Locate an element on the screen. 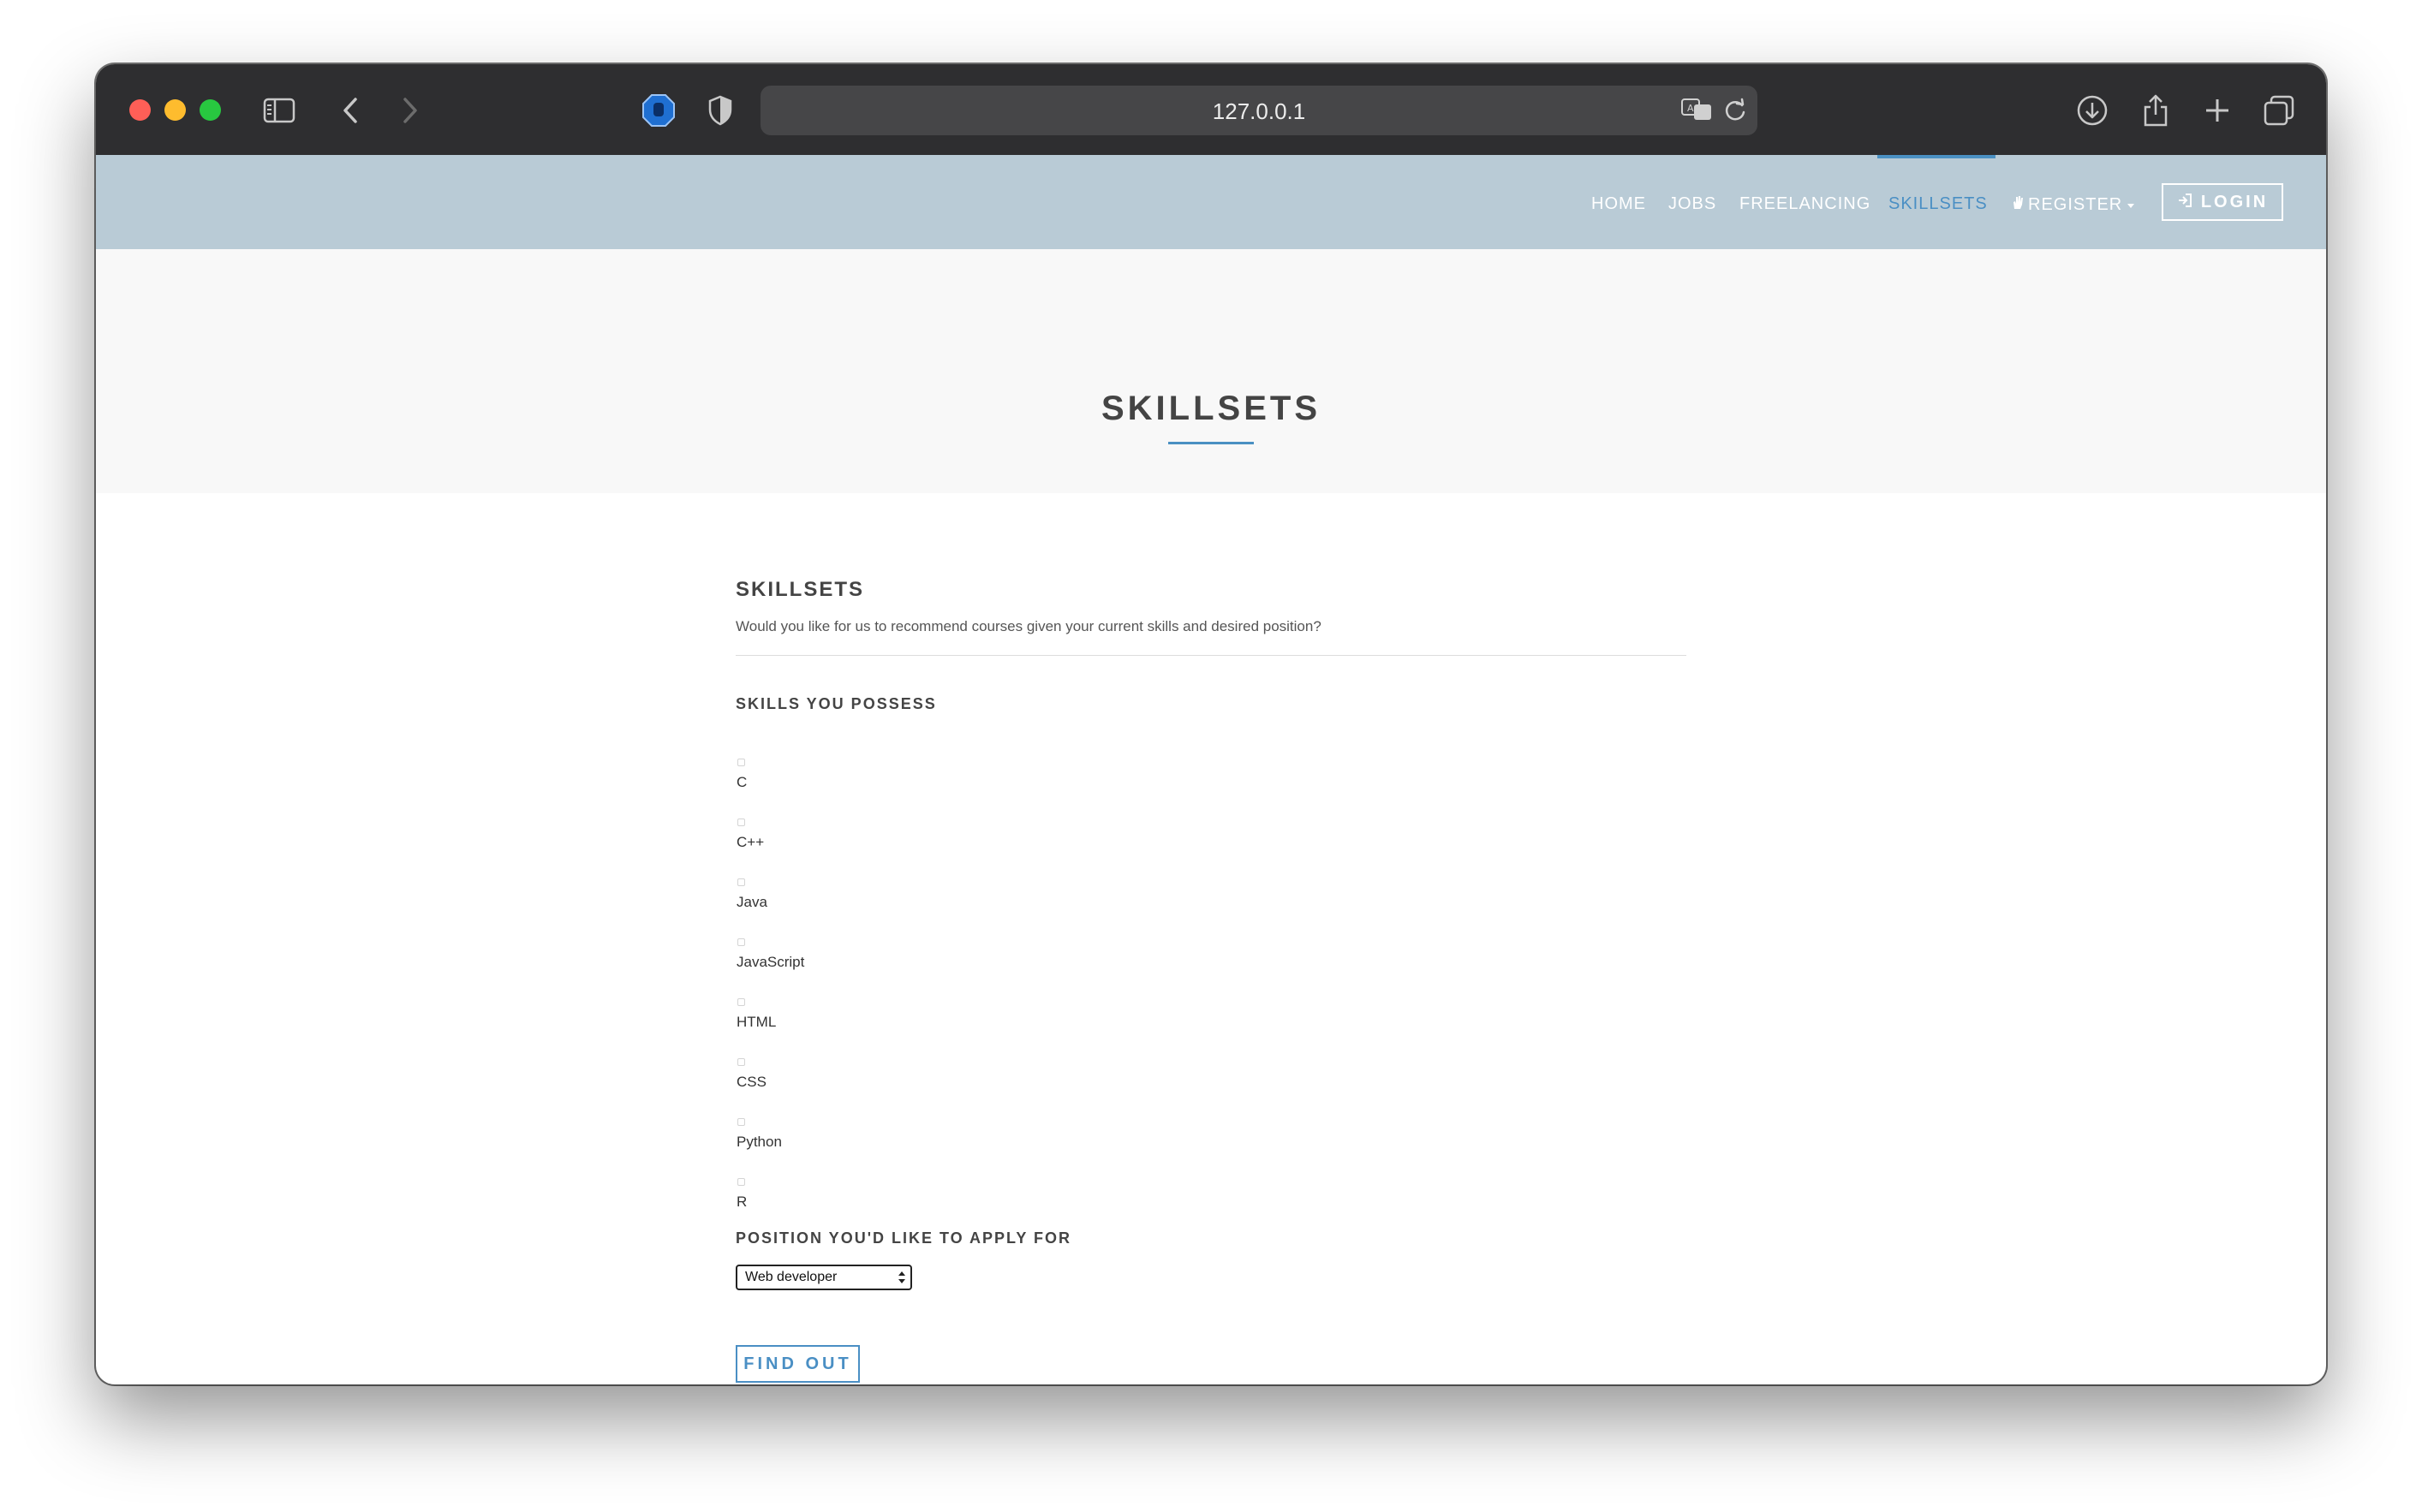  svg-text: A is located at coordinates (1690, 108).